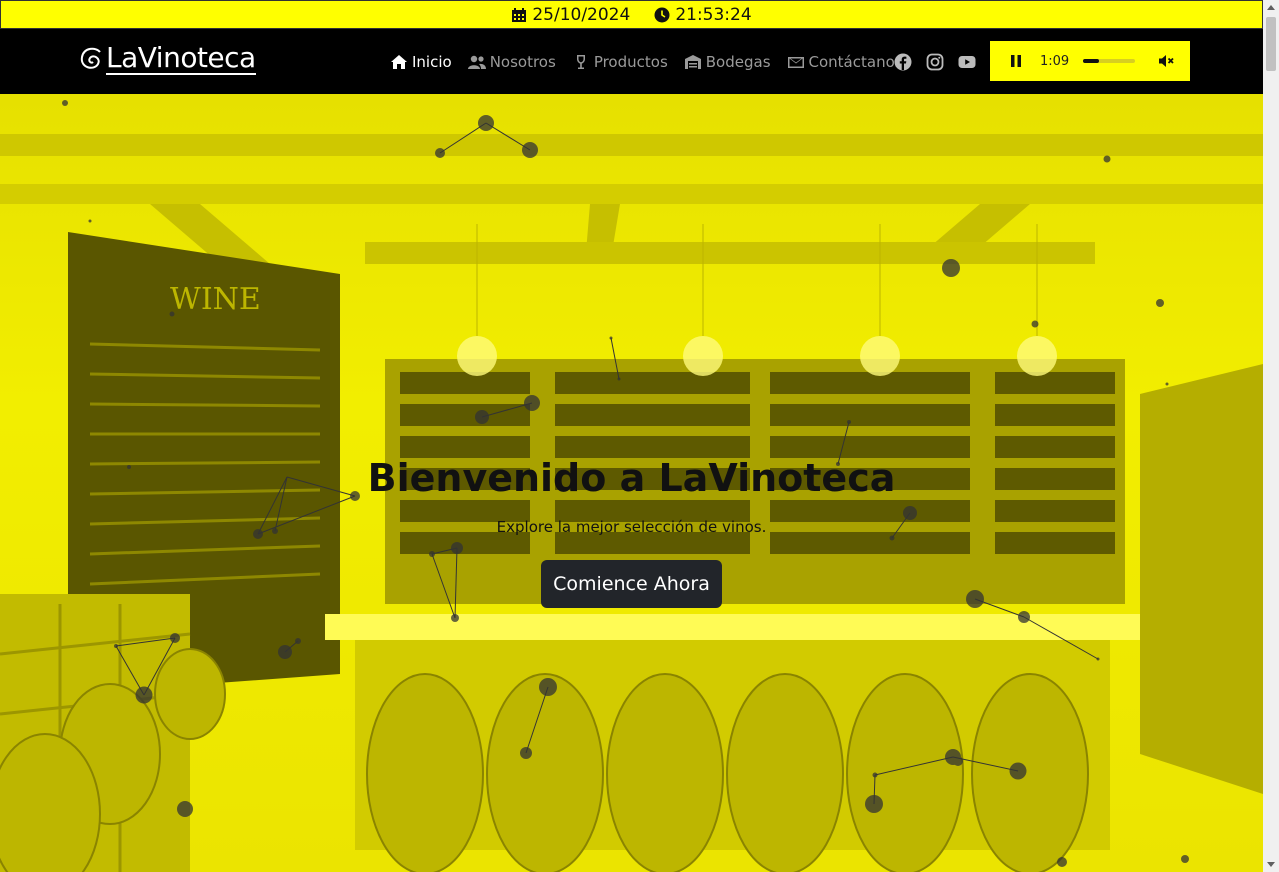 This screenshot has width=1279, height=872. I want to click on audio-player: 1:09, so click(1090, 61).